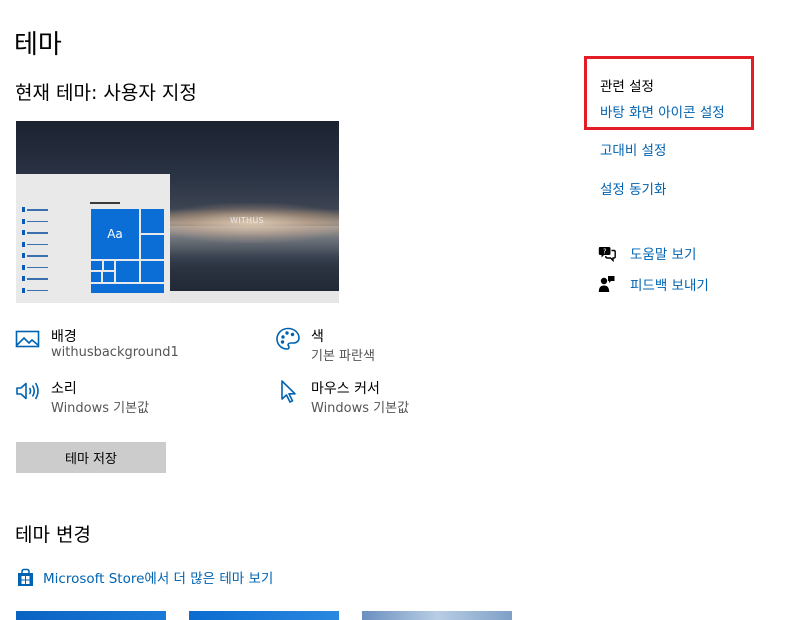 Image resolution: width=789 pixels, height=620 pixels. Describe the element at coordinates (247, 220) in the screenshot. I see `preview-watermark: WITHUS` at that location.